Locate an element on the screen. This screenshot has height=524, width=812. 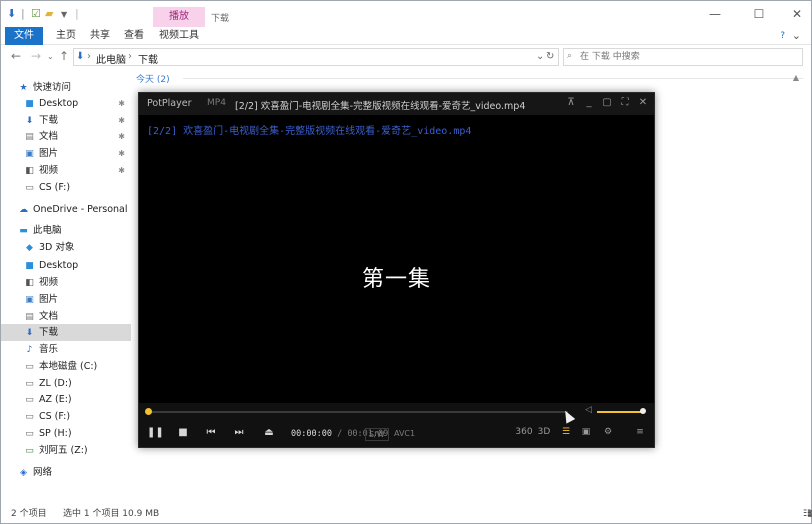
sidebar-item-label: 此电脑 is located at coordinates (47, 230).